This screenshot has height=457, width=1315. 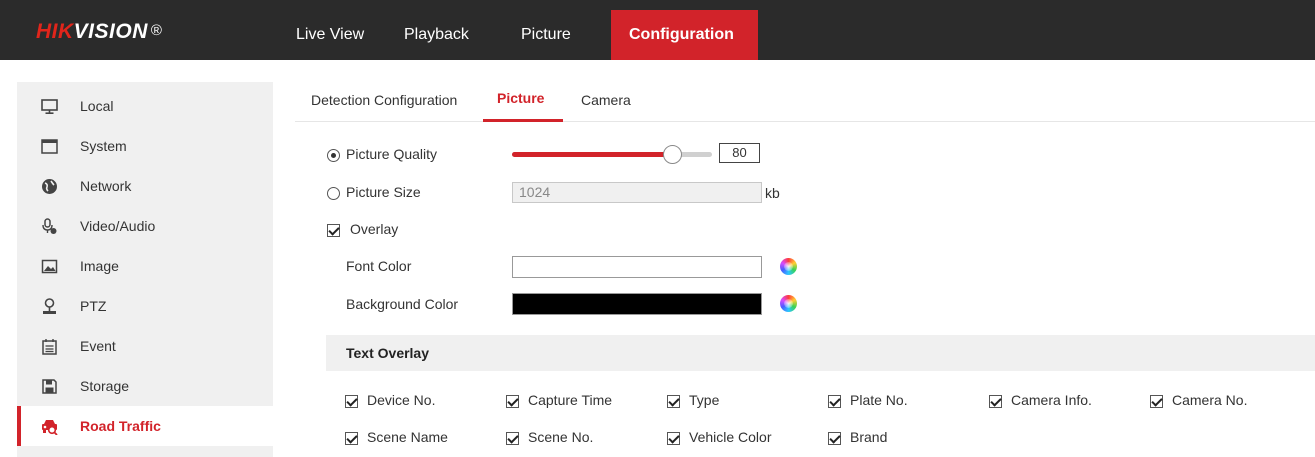 What do you see at coordinates (402, 304) in the screenshot?
I see `background-color-label: Background Color` at bounding box center [402, 304].